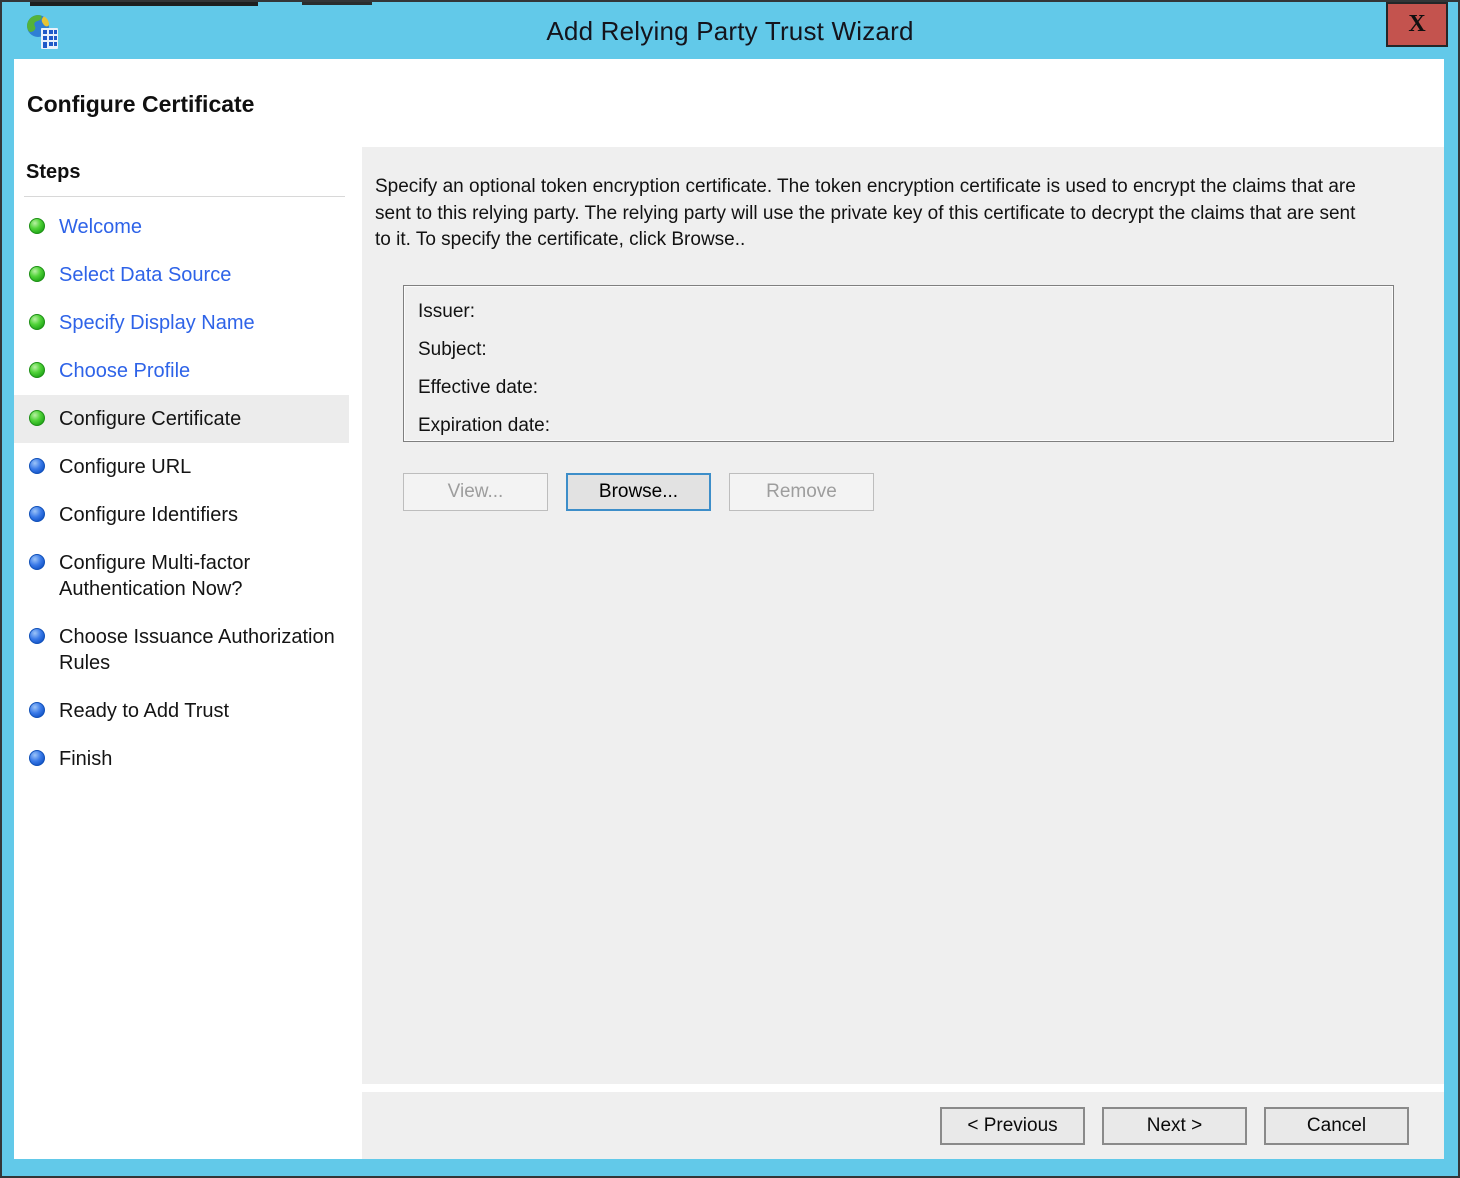  Describe the element at coordinates (903, 1088) in the screenshot. I see `bottom-bar-divider` at that location.